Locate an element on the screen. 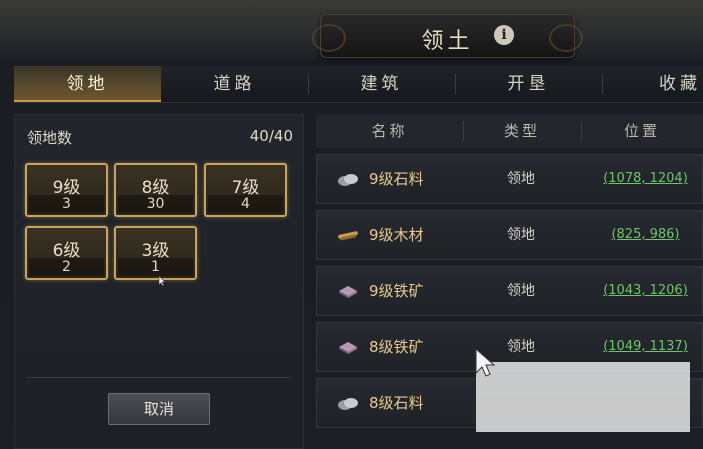 This screenshot has height=449, width=703. position-link: (1043, 1206) is located at coordinates (645, 291).